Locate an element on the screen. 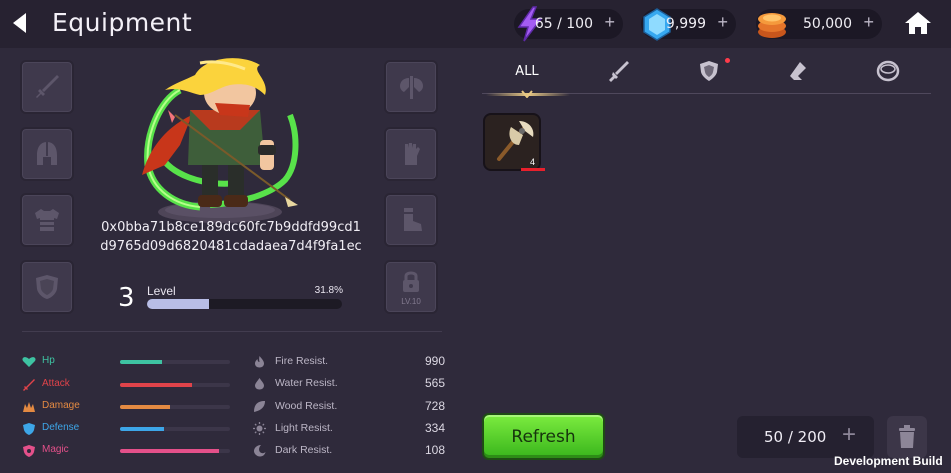 The width and height of the screenshot is (951, 473). notification-dot is located at coordinates (727, 60).